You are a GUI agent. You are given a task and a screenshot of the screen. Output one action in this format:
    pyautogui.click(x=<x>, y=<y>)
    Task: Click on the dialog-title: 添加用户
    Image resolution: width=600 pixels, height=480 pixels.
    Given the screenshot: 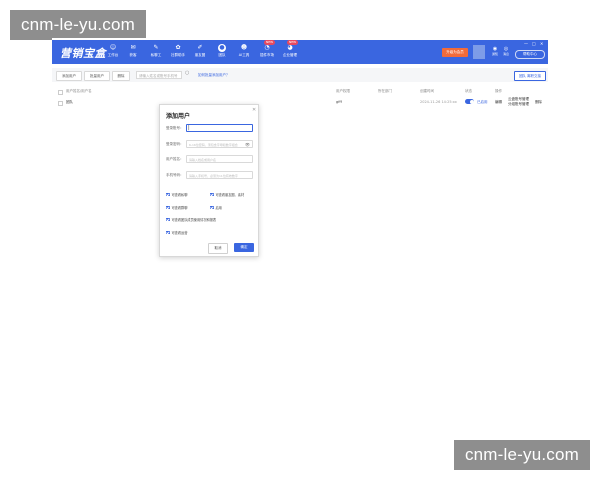 What is the action you would take?
    pyautogui.click(x=178, y=116)
    